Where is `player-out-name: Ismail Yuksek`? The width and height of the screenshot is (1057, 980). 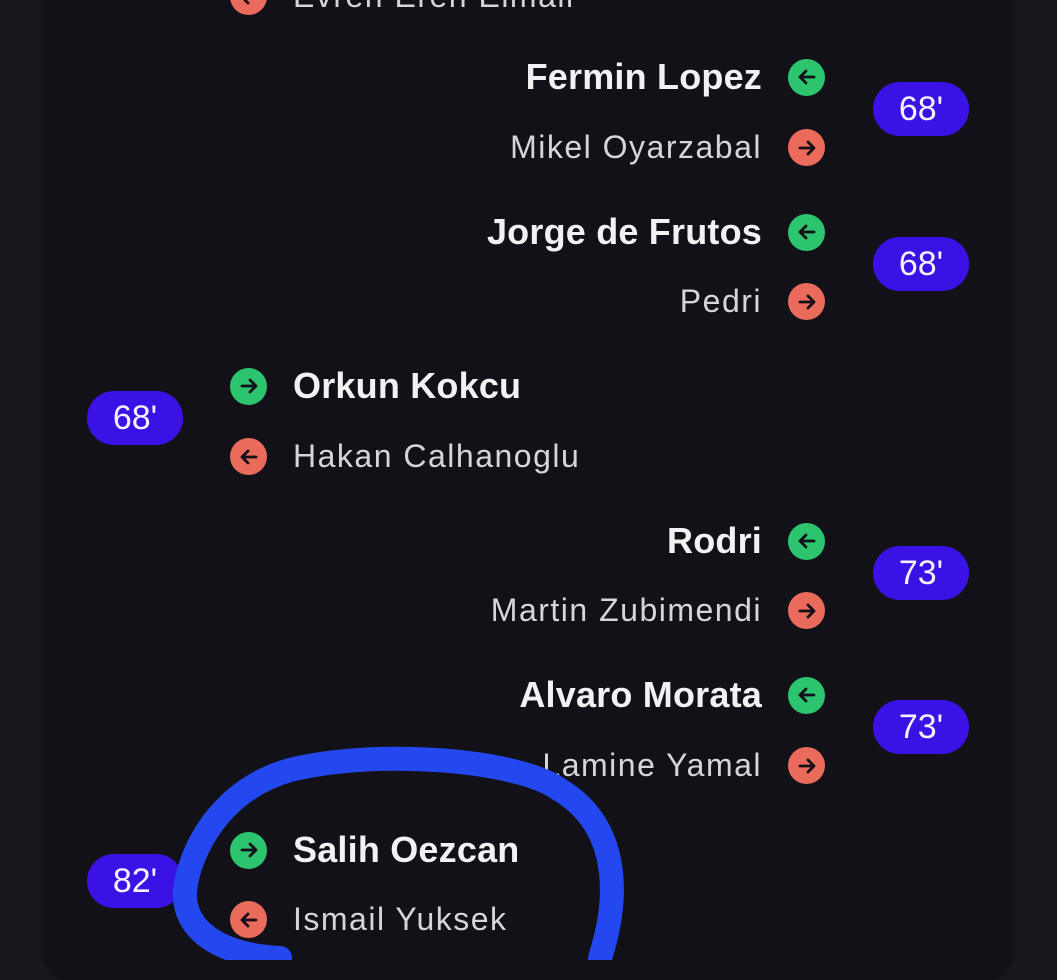 player-out-name: Ismail Yuksek is located at coordinates (400, 919).